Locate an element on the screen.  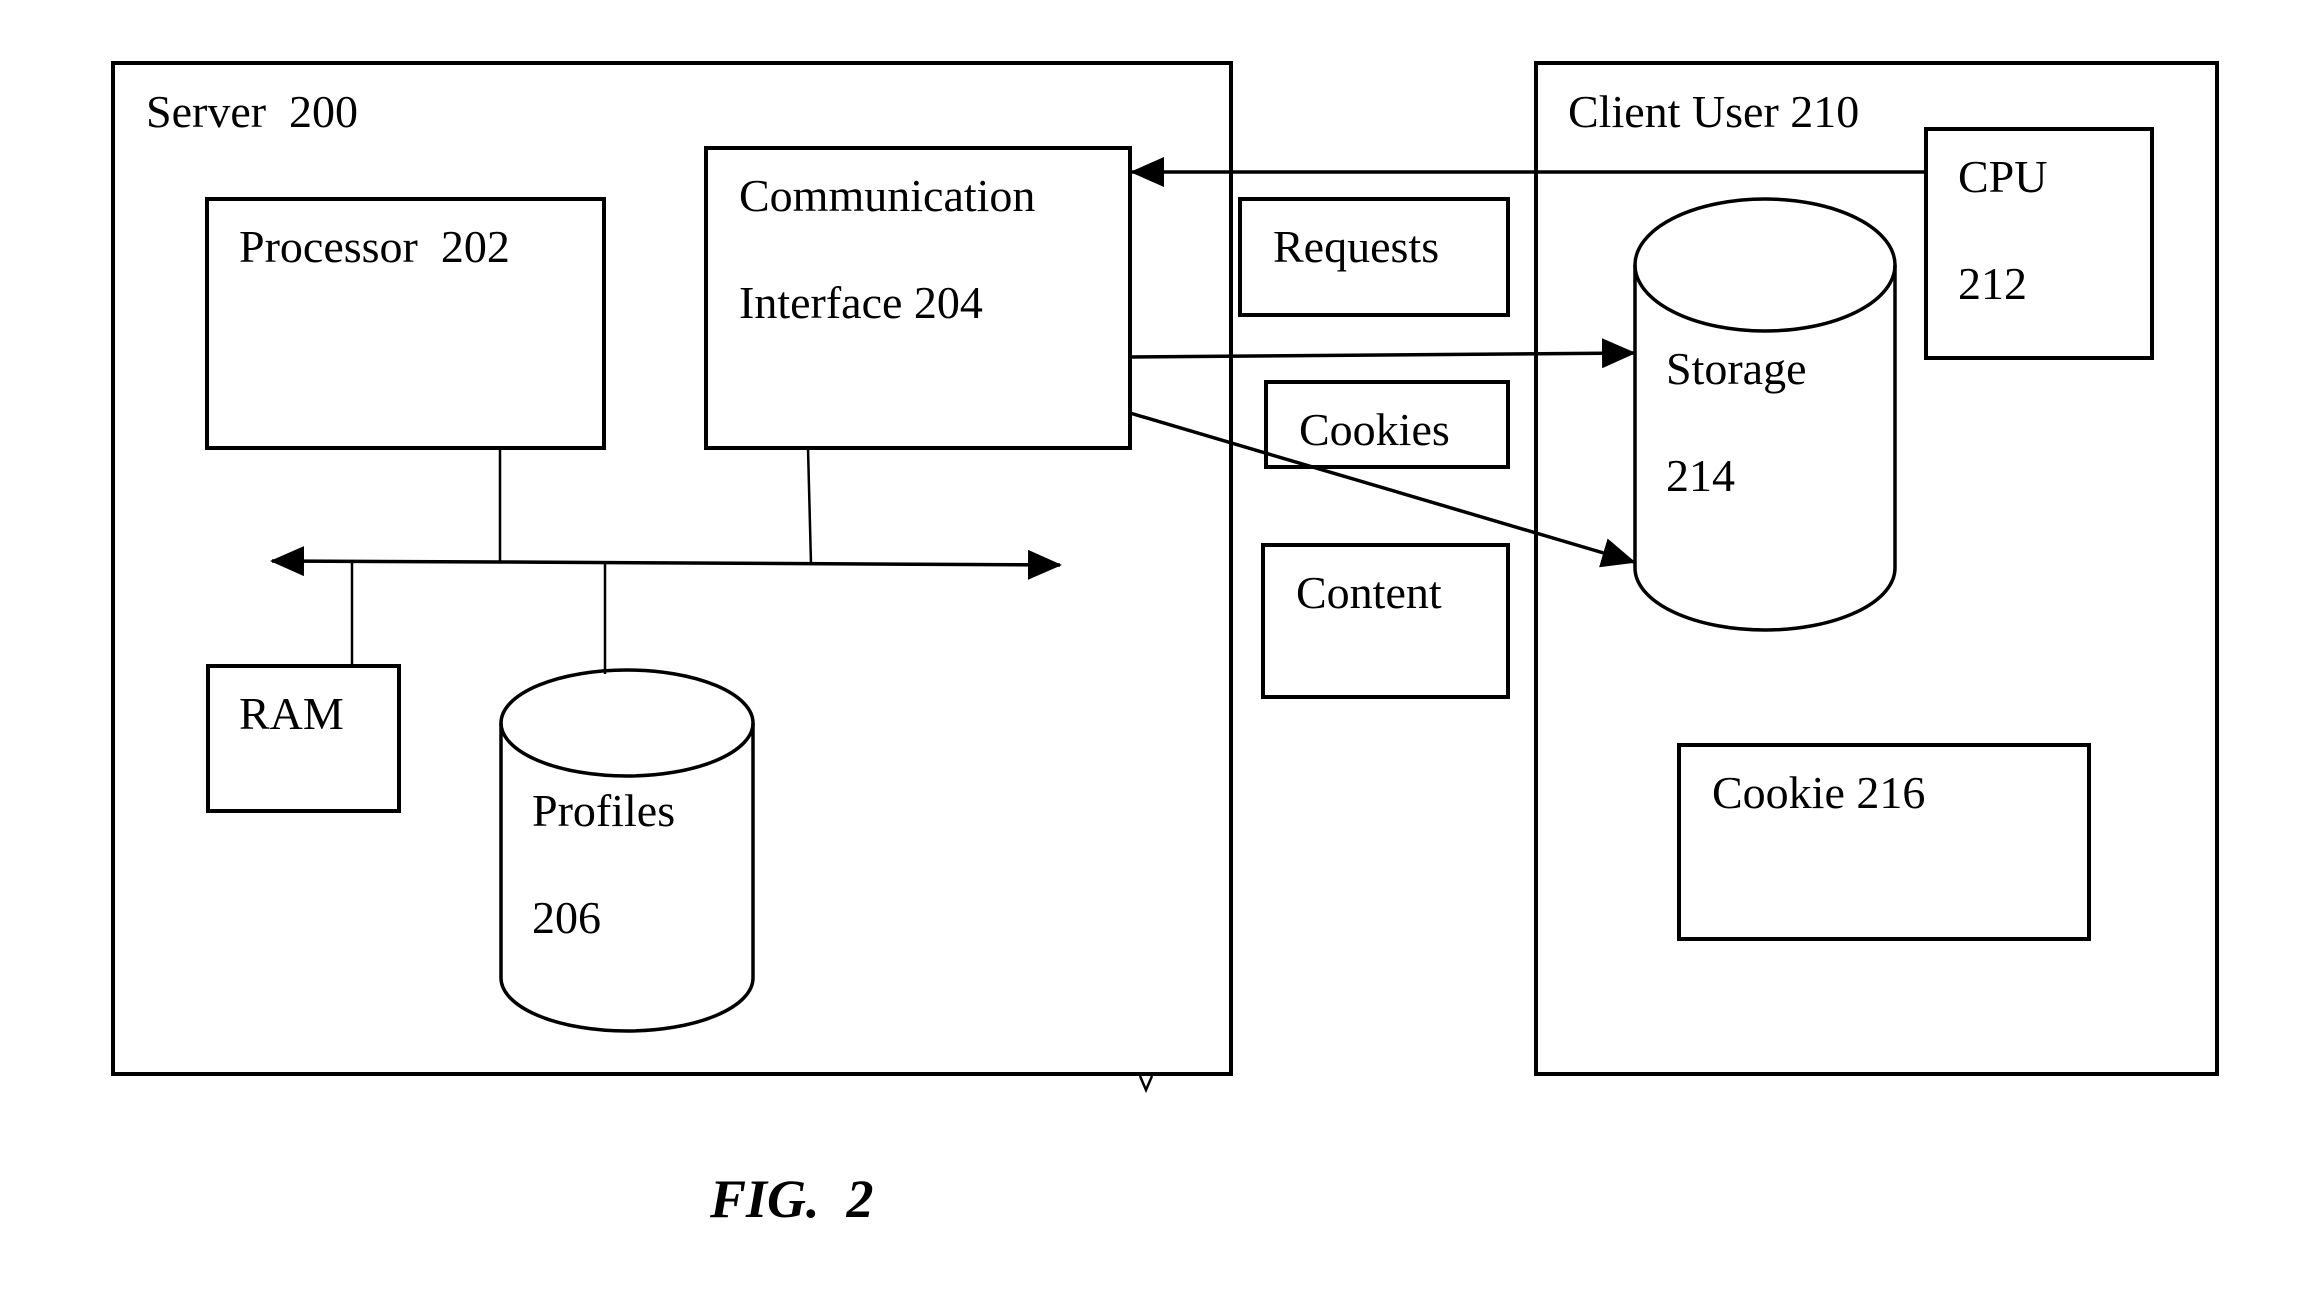
ram-box: RAM is located at coordinates (303, 738).